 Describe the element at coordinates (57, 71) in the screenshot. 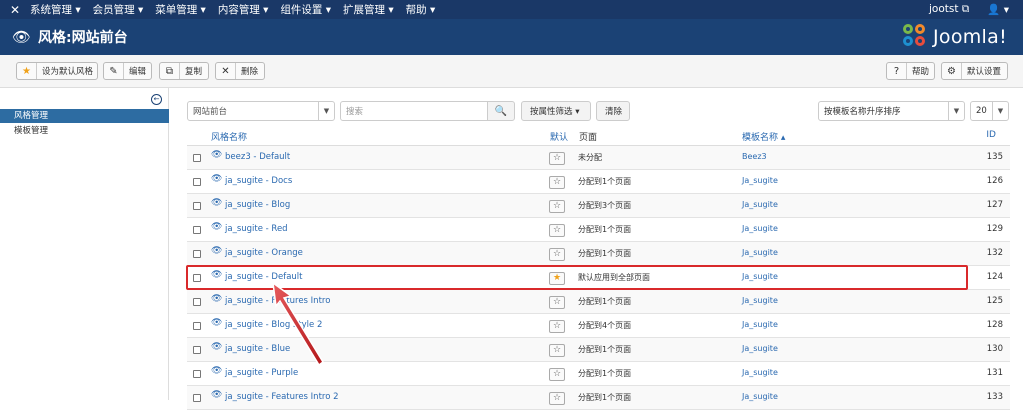

I see `set-default-button: ★ 设为默认风格` at that location.